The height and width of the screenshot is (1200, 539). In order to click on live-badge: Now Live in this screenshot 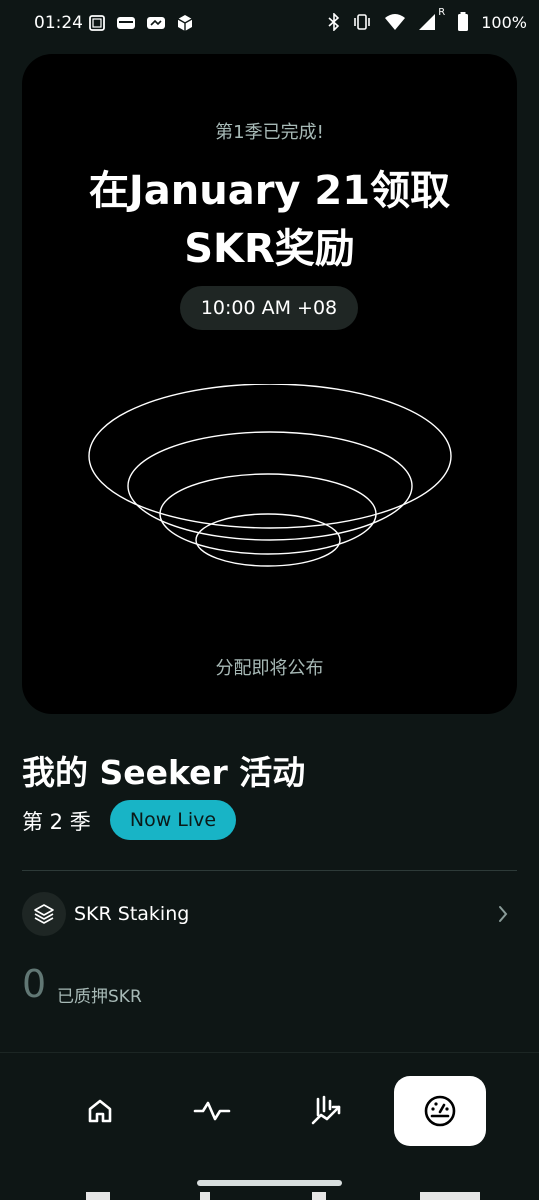, I will do `click(173, 820)`.